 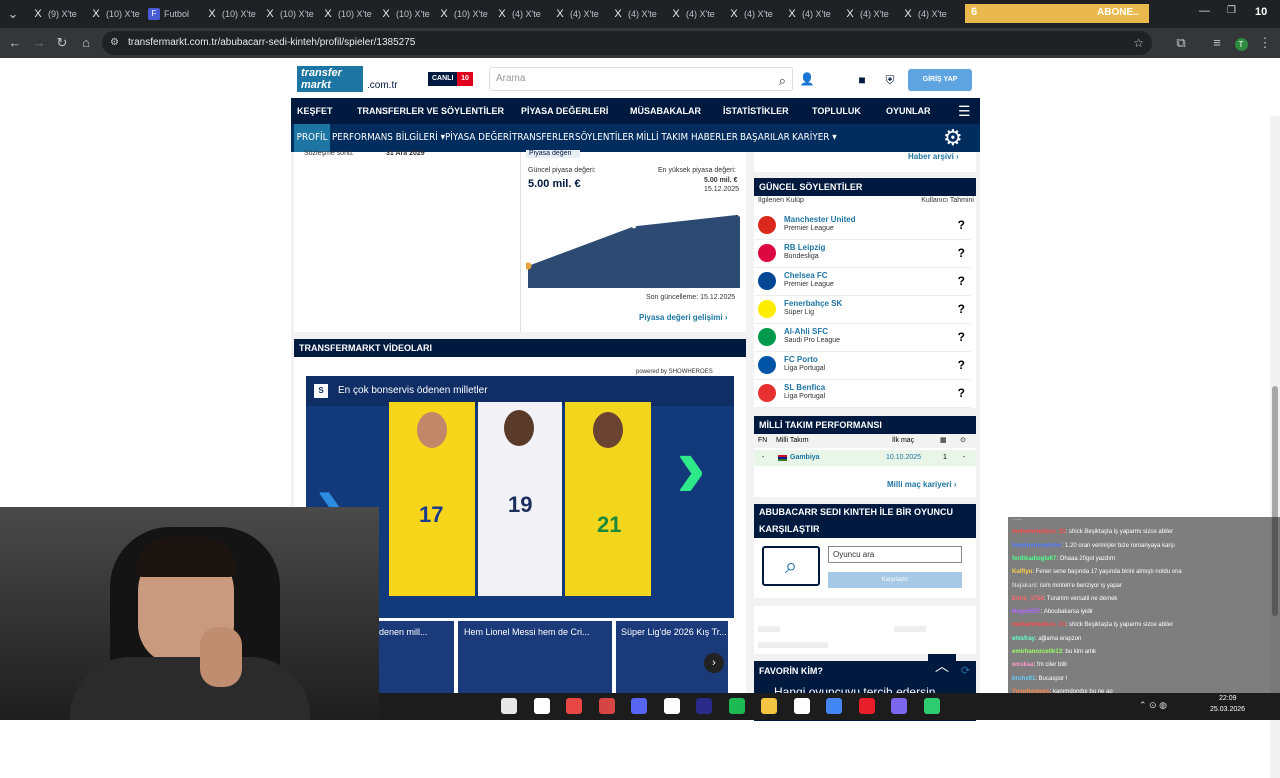 I want to click on watchlist-icon: ■, so click(x=862, y=80).